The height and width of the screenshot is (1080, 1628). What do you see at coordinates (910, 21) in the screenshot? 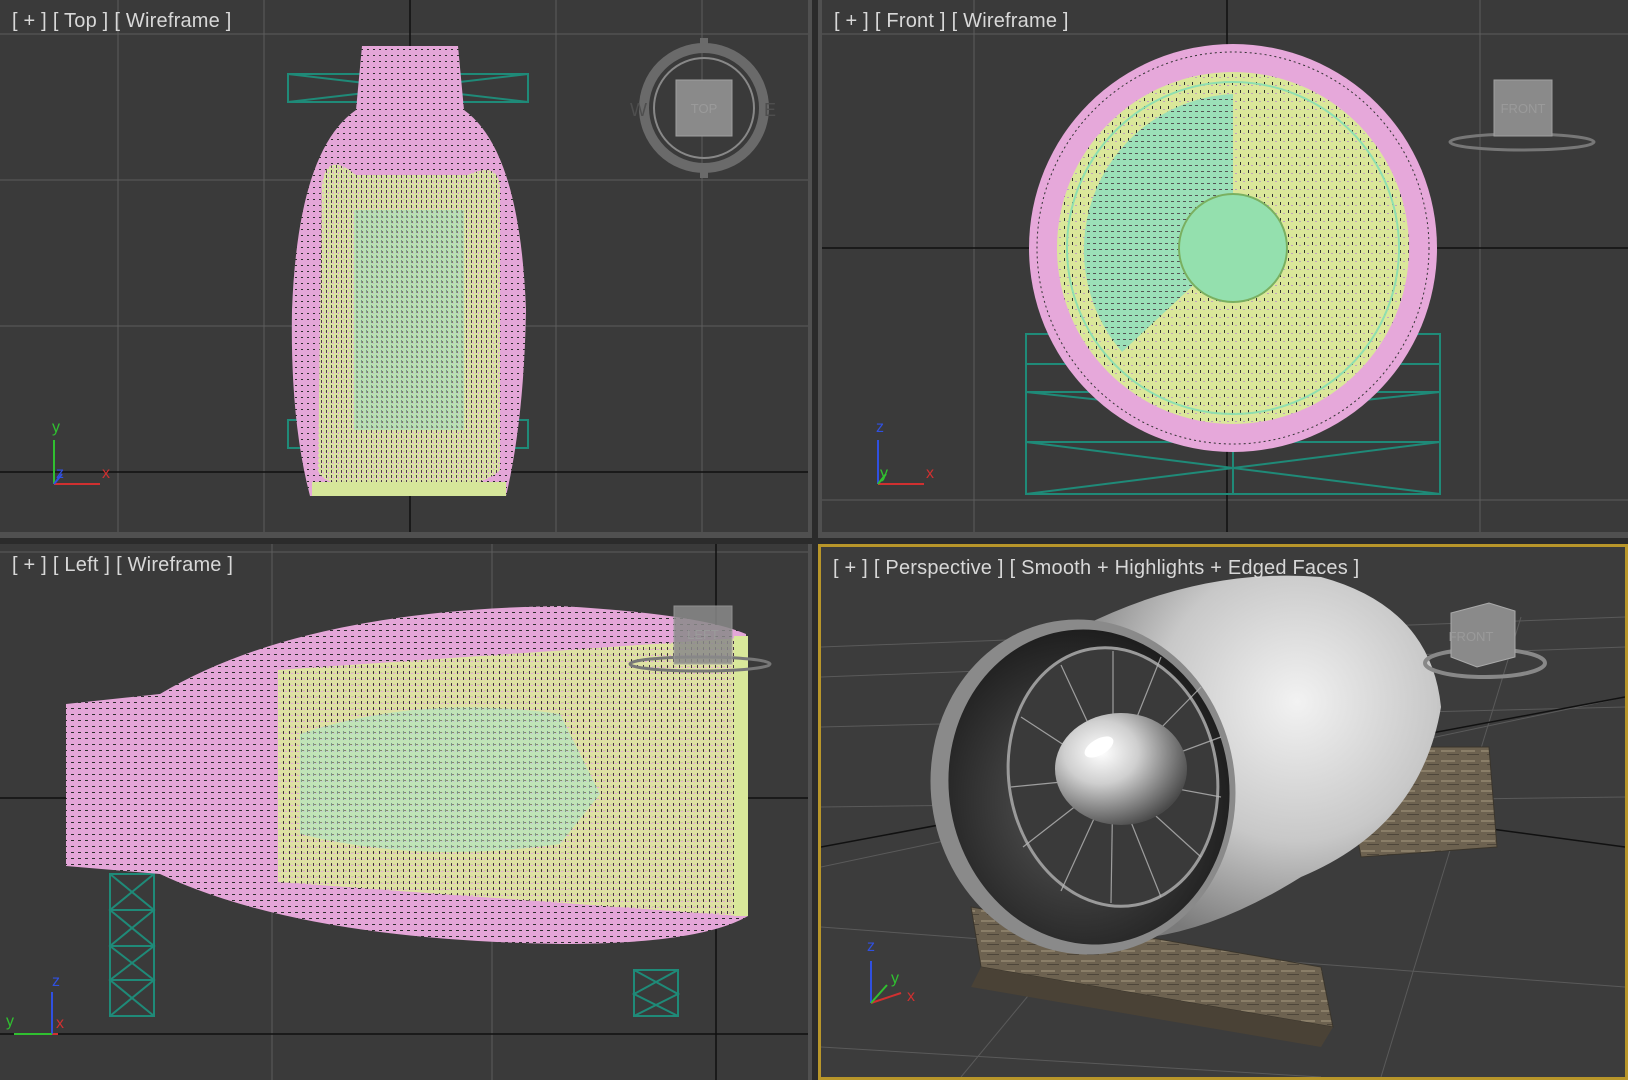
I see `viewport-view-menu: [ Front ]` at bounding box center [910, 21].